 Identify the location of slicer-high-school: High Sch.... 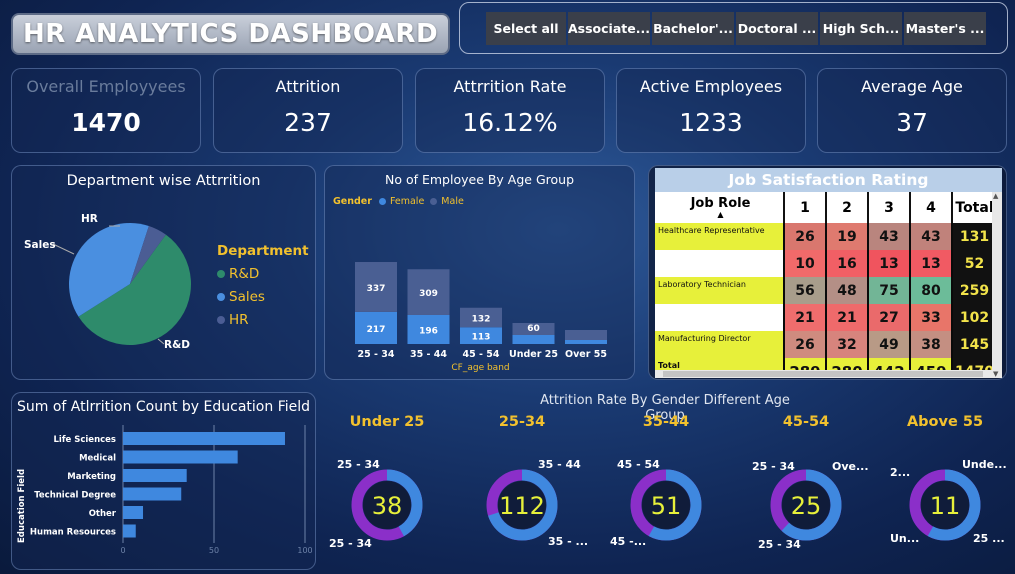
(861, 28).